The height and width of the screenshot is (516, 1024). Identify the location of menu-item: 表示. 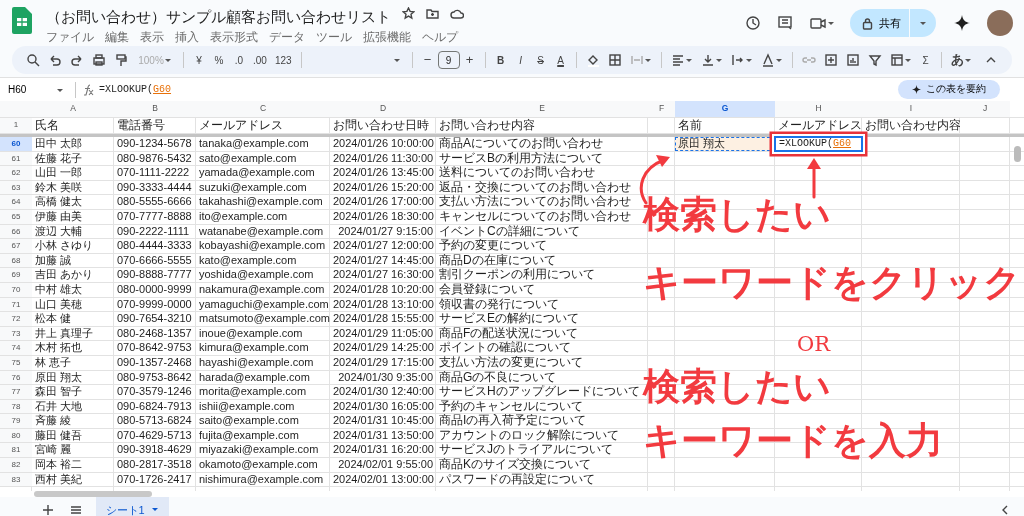
(152, 37).